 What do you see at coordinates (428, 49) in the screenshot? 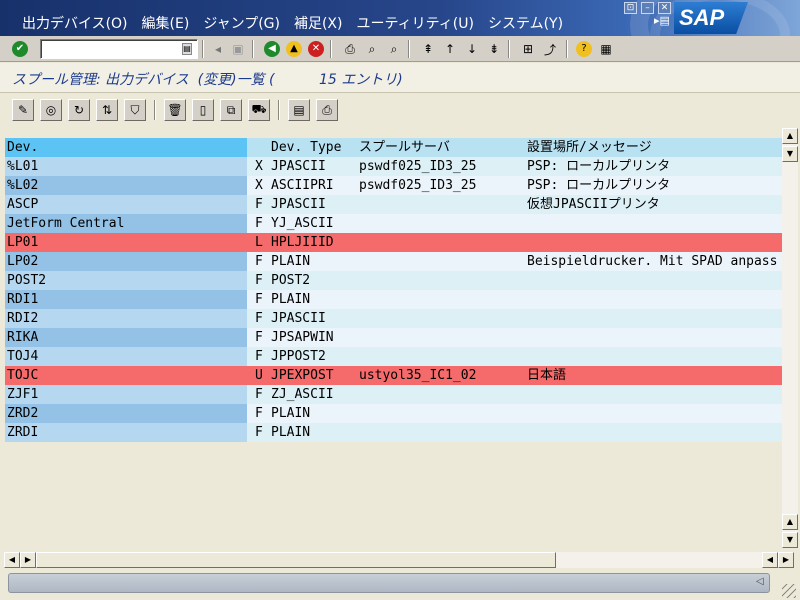
I see `first-page-icon: ⇞` at bounding box center [428, 49].